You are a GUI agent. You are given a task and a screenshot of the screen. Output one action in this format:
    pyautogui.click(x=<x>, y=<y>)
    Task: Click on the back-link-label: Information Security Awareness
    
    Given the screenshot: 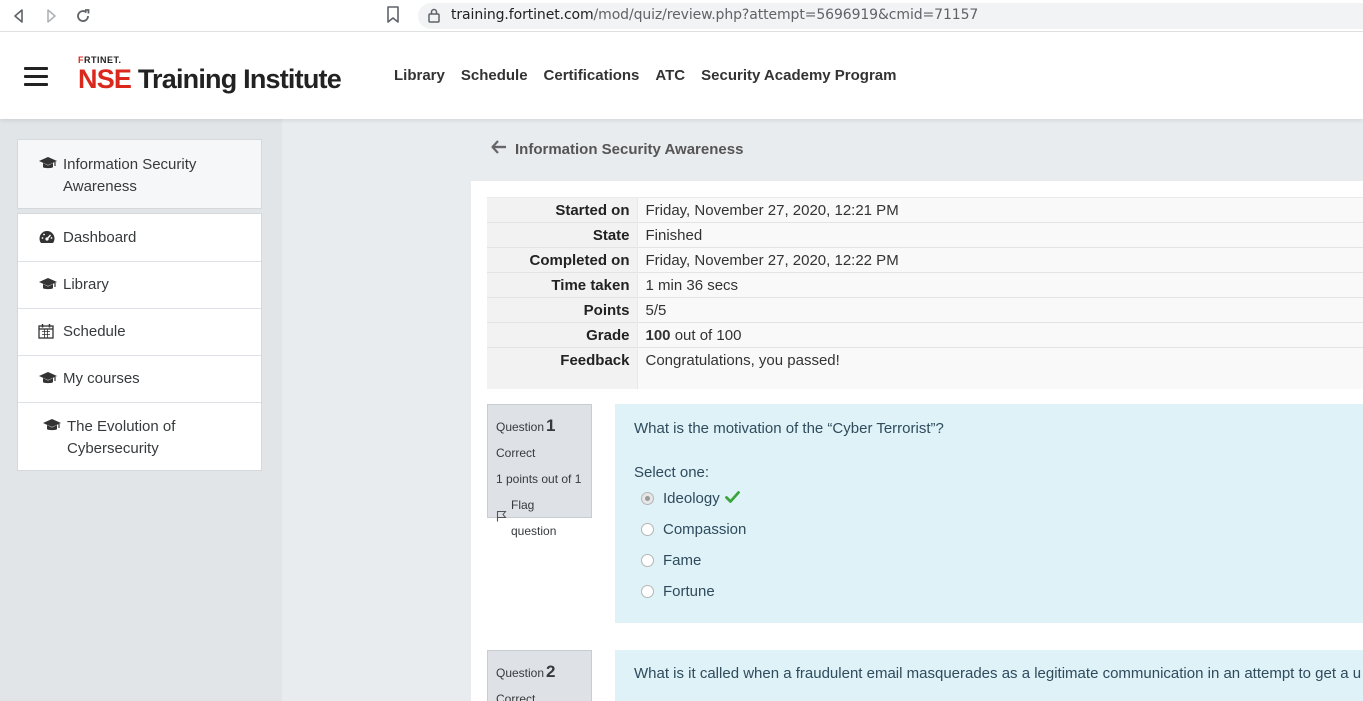 What is the action you would take?
    pyautogui.click(x=629, y=149)
    